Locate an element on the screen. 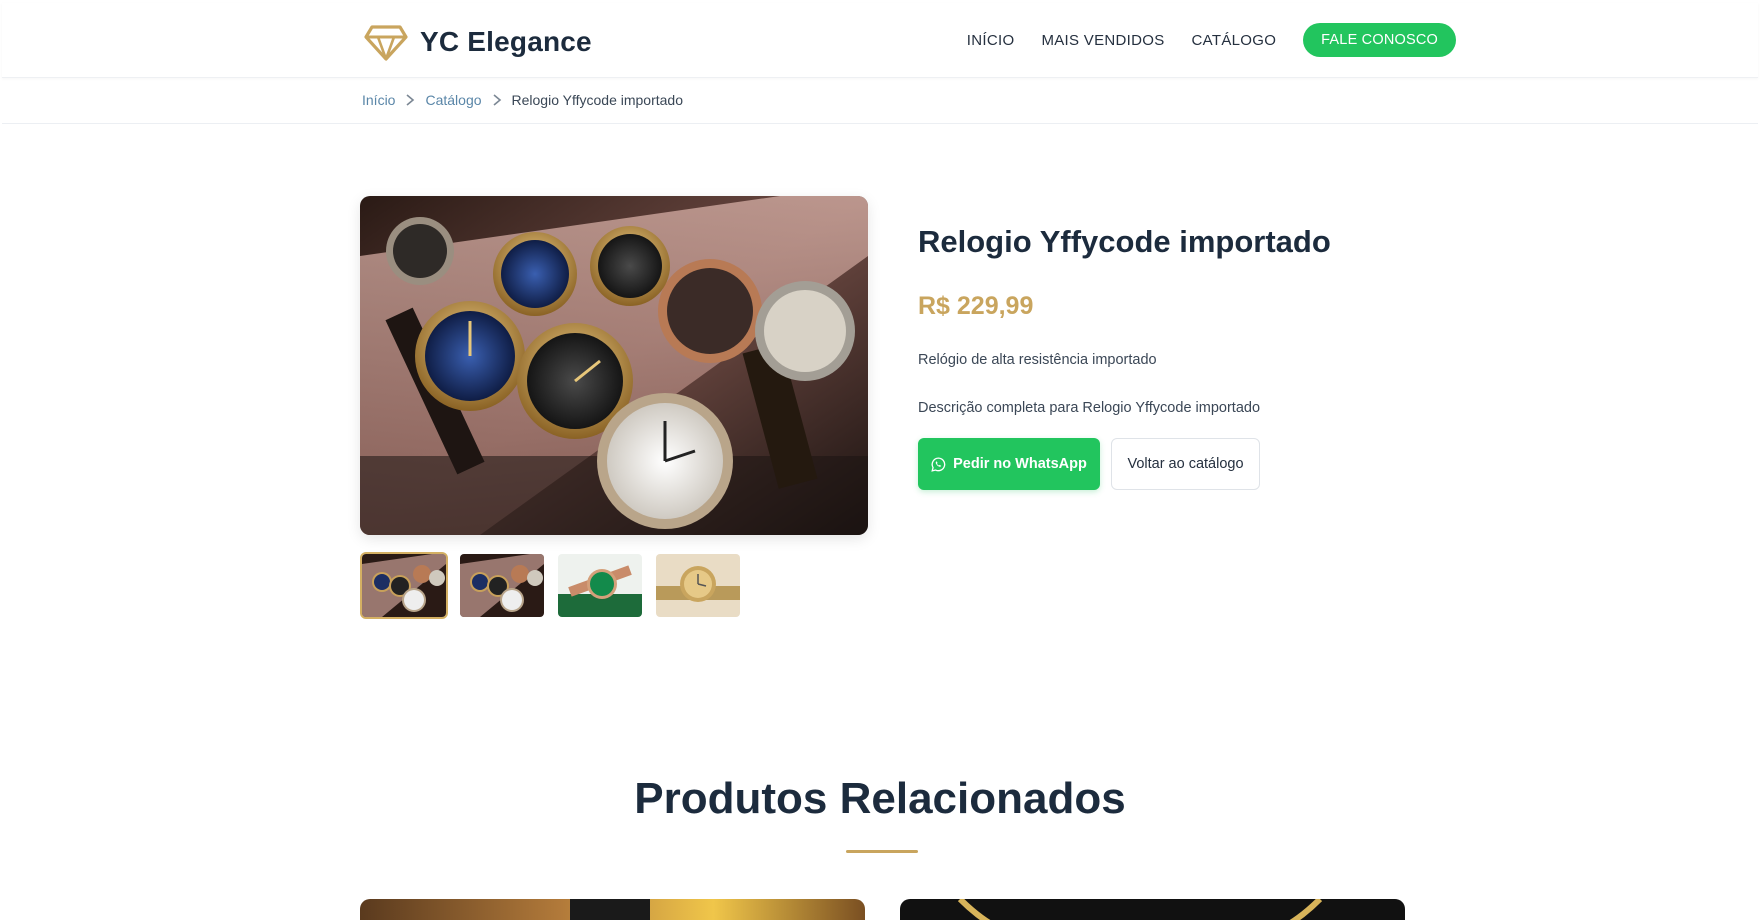 The width and height of the screenshot is (1760, 920). whatsapp-icon is located at coordinates (938, 464).